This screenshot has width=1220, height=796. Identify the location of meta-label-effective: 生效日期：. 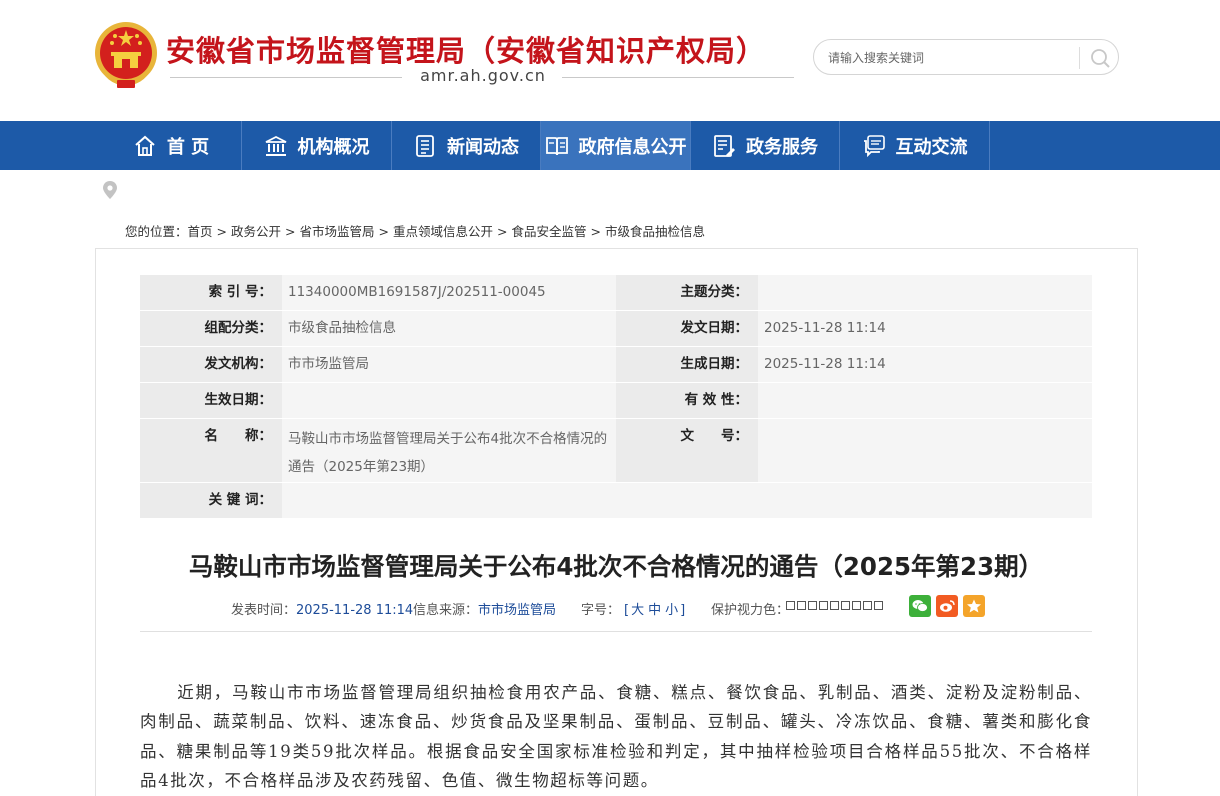
(211, 400).